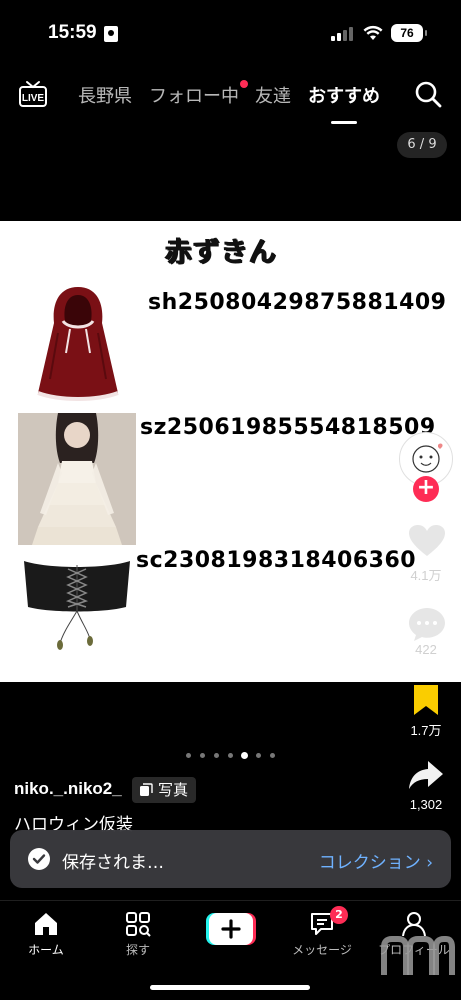  I want to click on tab-friends: 友達, so click(273, 95).